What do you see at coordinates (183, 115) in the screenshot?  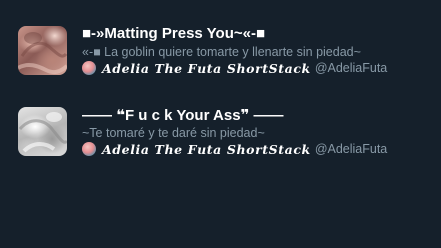 I see `list-title: —— ❝F u c k Your Ass❞ ——` at bounding box center [183, 115].